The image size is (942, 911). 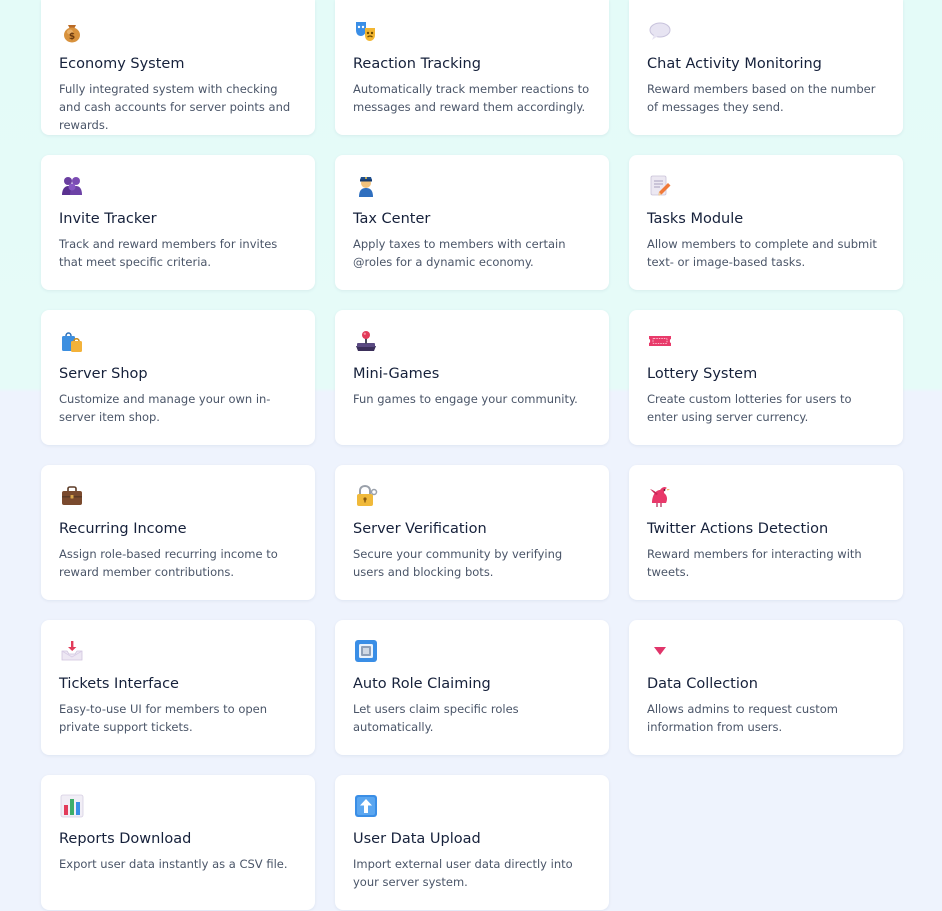 What do you see at coordinates (366, 651) in the screenshot?
I see `id-card-icon` at bounding box center [366, 651].